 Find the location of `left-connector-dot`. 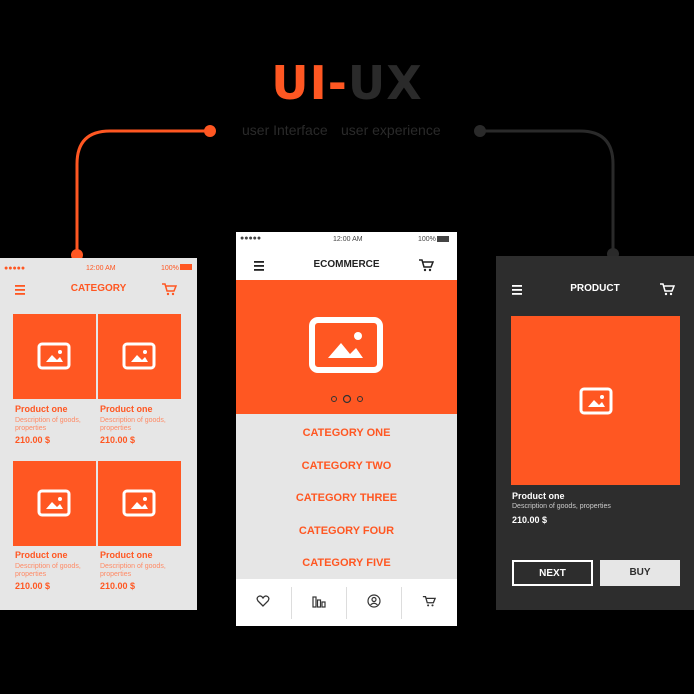

left-connector-dot is located at coordinates (210, 131).